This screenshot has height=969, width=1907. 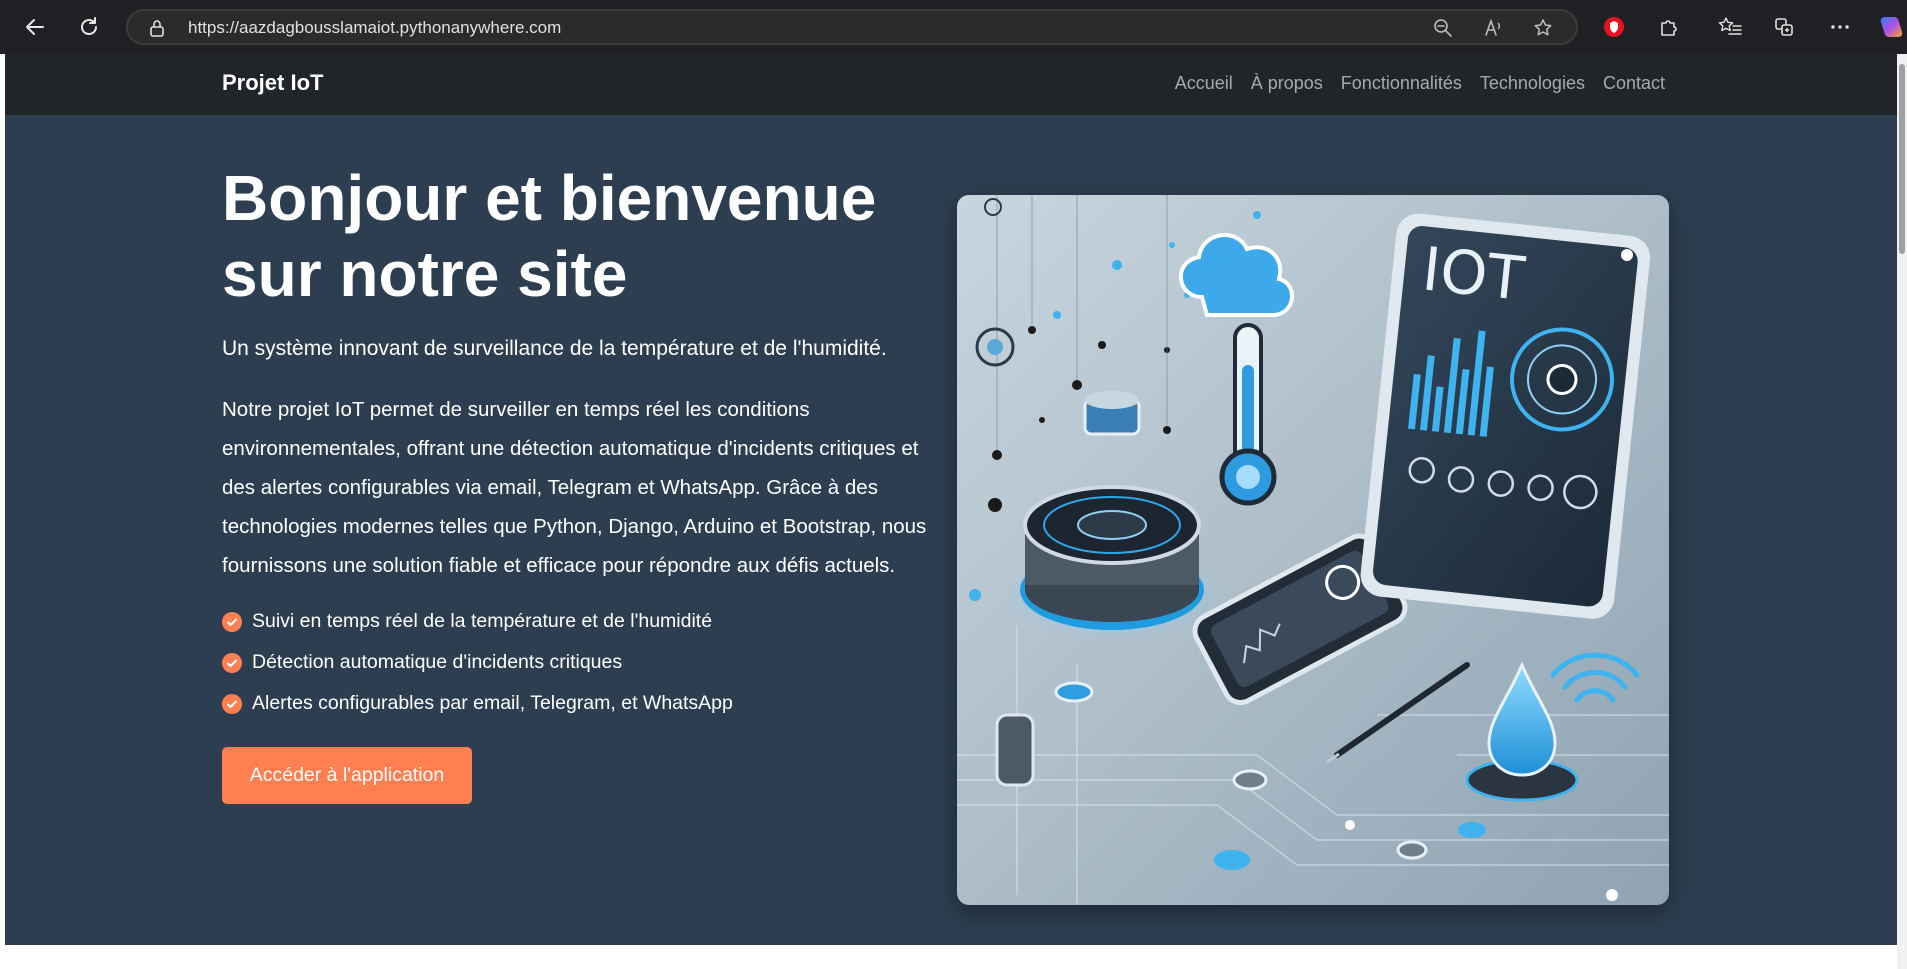 I want to click on nav-link-contact: Contact, so click(x=1634, y=83).